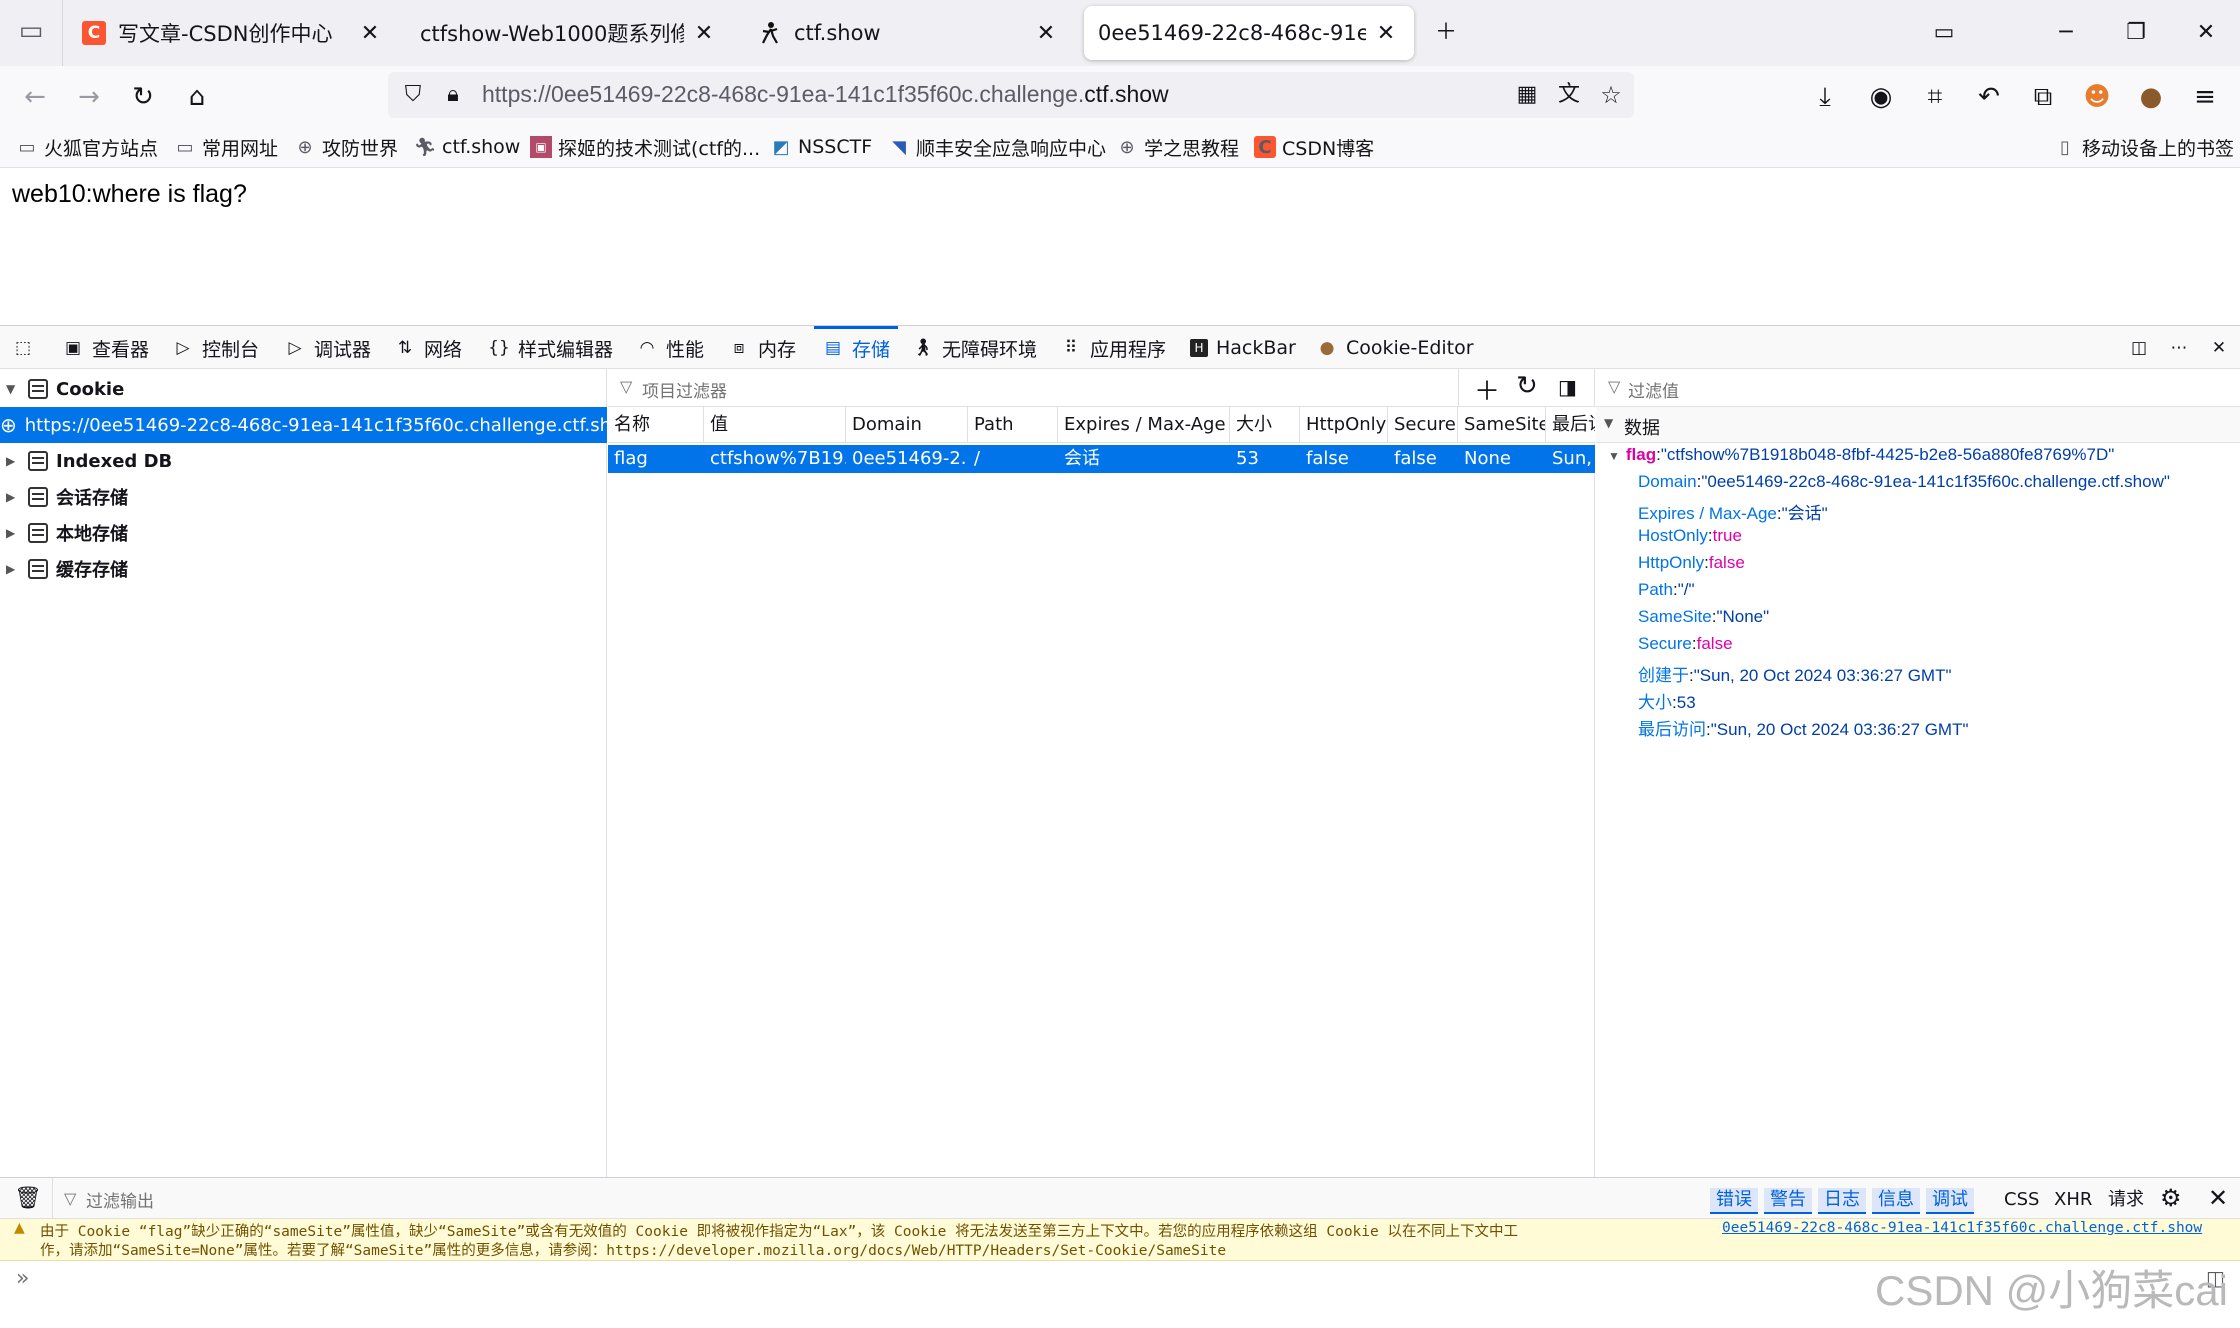 The height and width of the screenshot is (1328, 2240). I want to click on property-row: HttpOnly:false, so click(1691, 563).